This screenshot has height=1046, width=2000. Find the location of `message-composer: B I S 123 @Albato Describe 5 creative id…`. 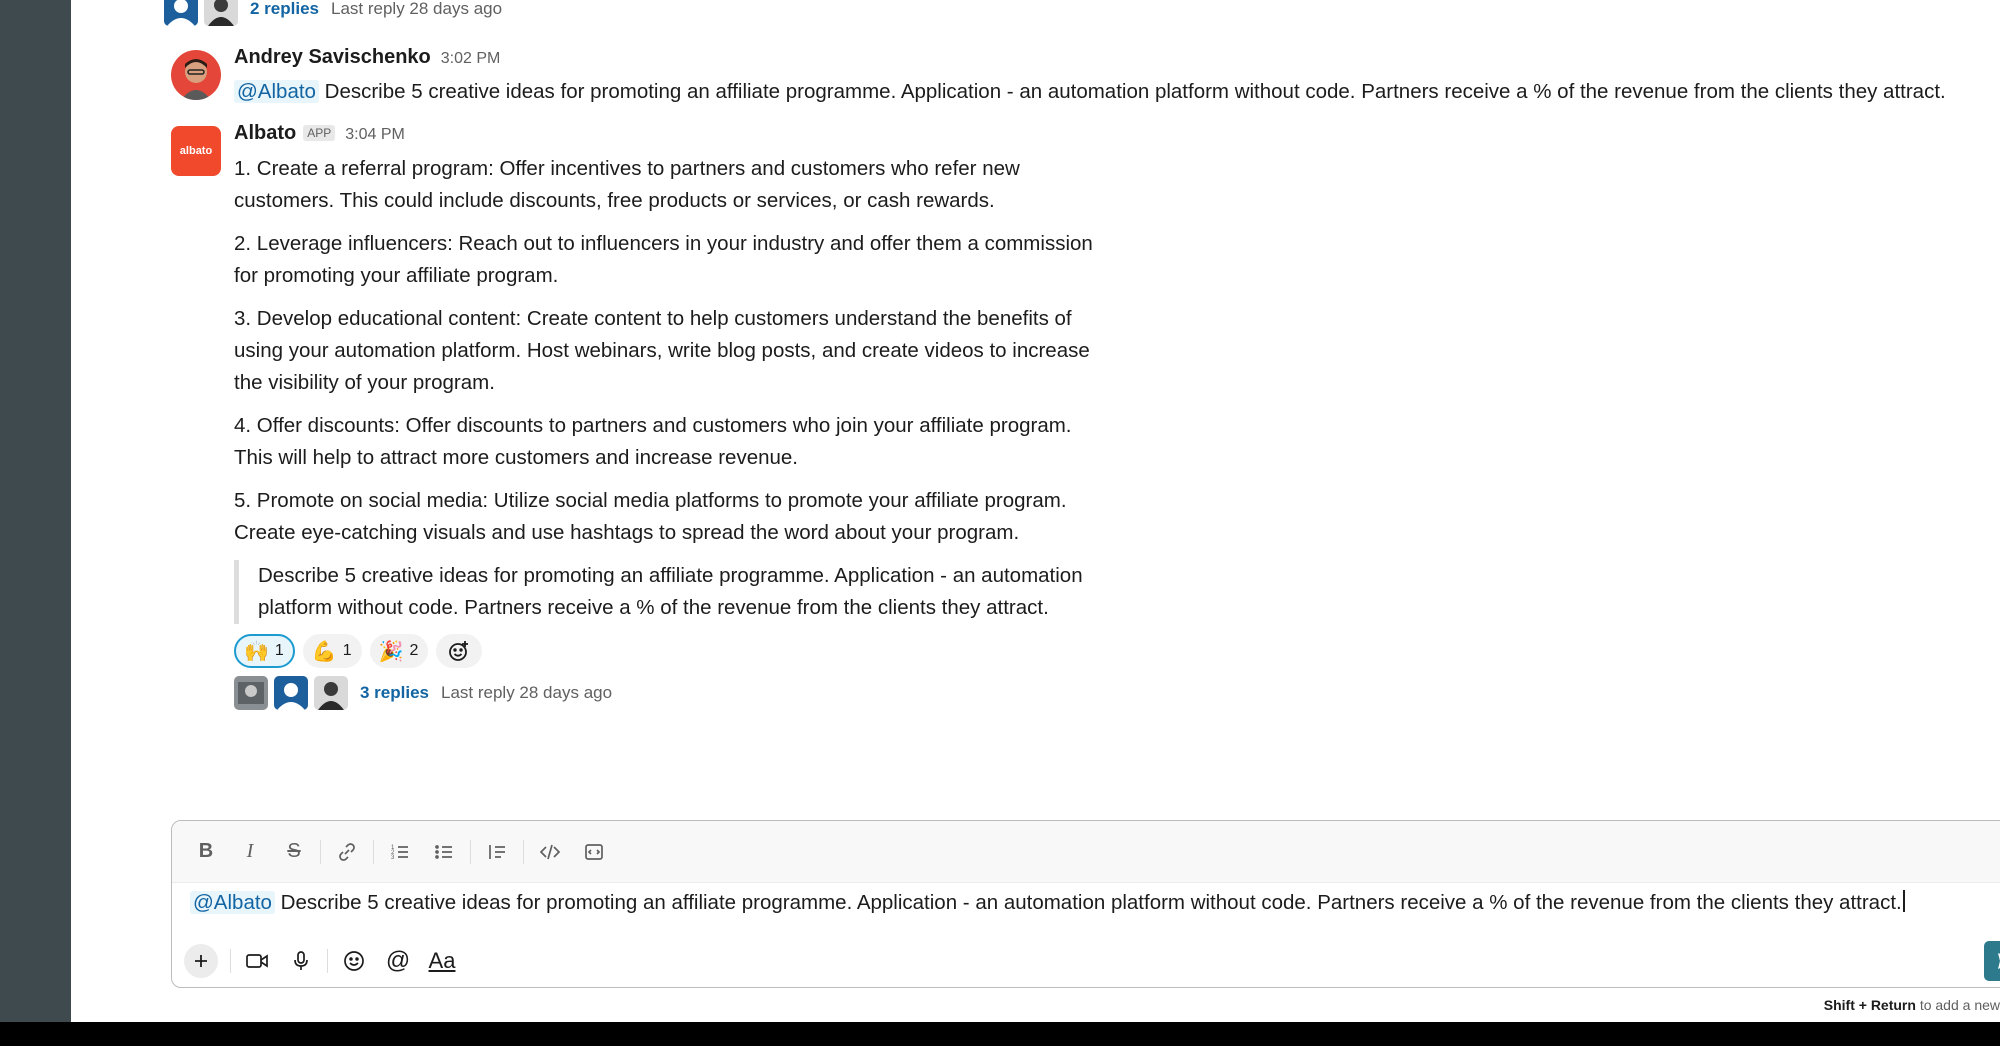

message-composer: B I S 123 @Albato Describe 5 creative id… is located at coordinates (1085, 904).